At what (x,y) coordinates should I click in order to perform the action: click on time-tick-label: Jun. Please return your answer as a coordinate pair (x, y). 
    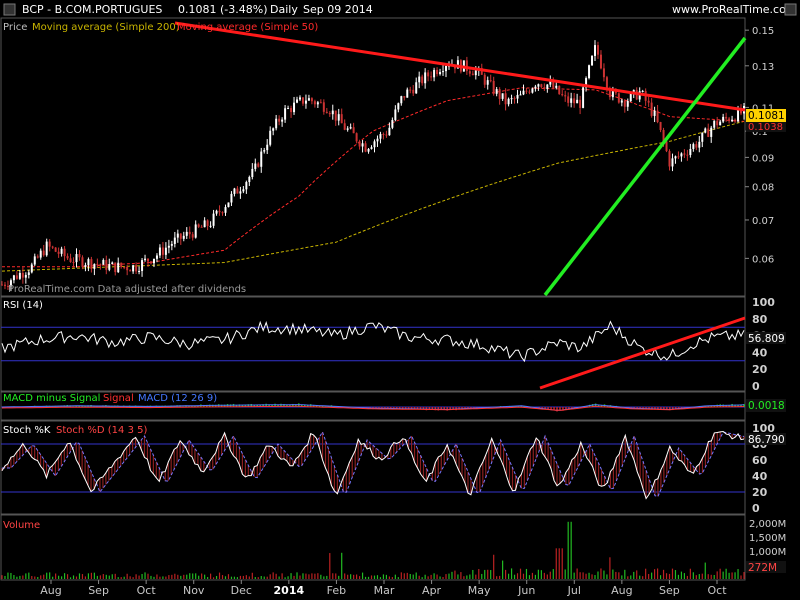
    Looking at the image, I should click on (526, 590).